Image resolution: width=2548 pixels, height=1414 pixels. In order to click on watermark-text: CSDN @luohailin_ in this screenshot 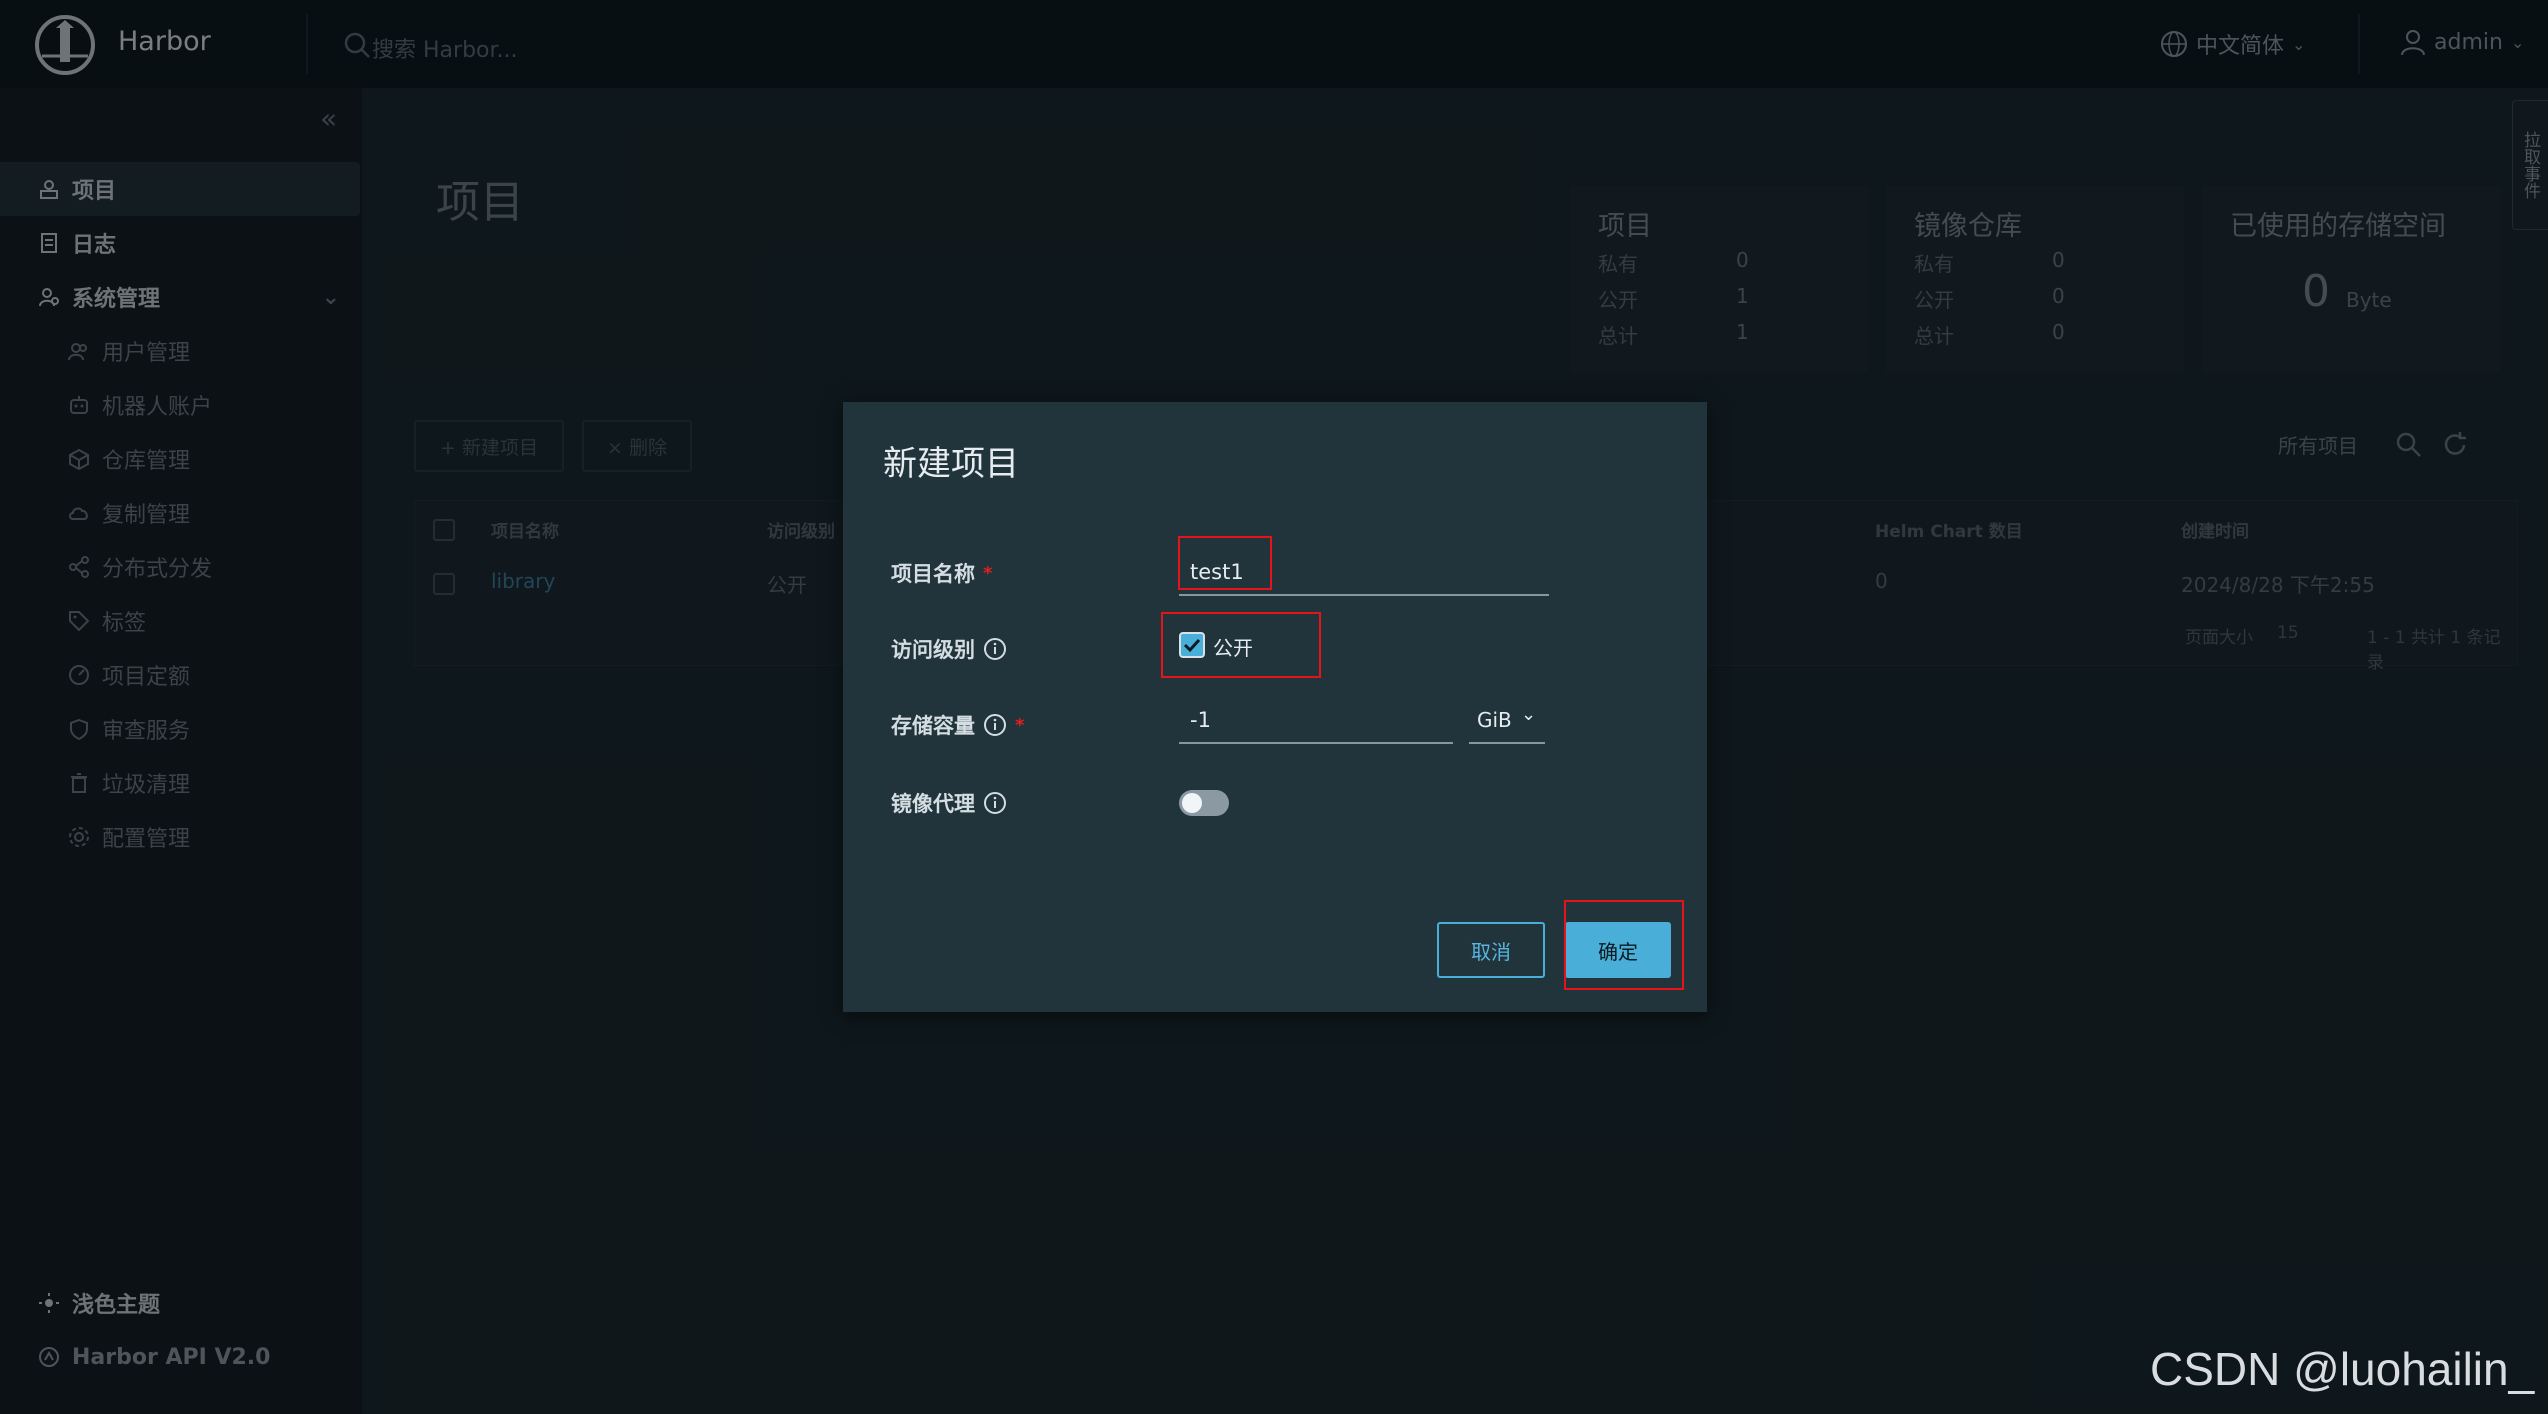, I will do `click(2342, 1369)`.